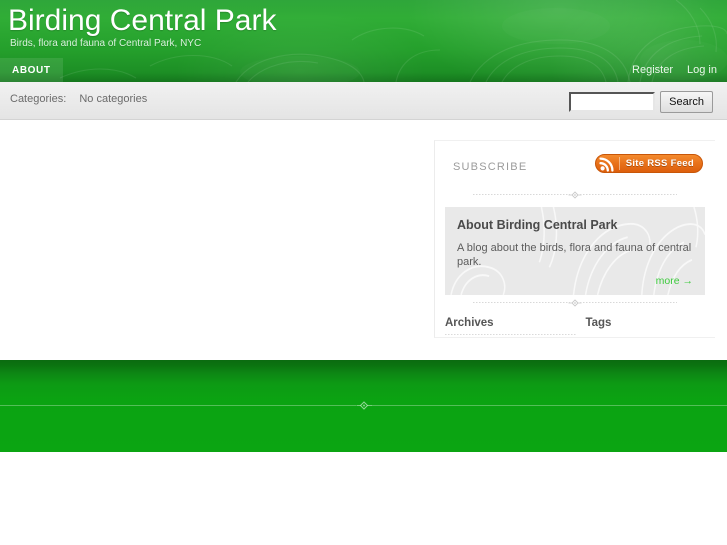 The height and width of the screenshot is (545, 727). Describe the element at coordinates (469, 323) in the screenshot. I see `archives-title: Archives` at that location.